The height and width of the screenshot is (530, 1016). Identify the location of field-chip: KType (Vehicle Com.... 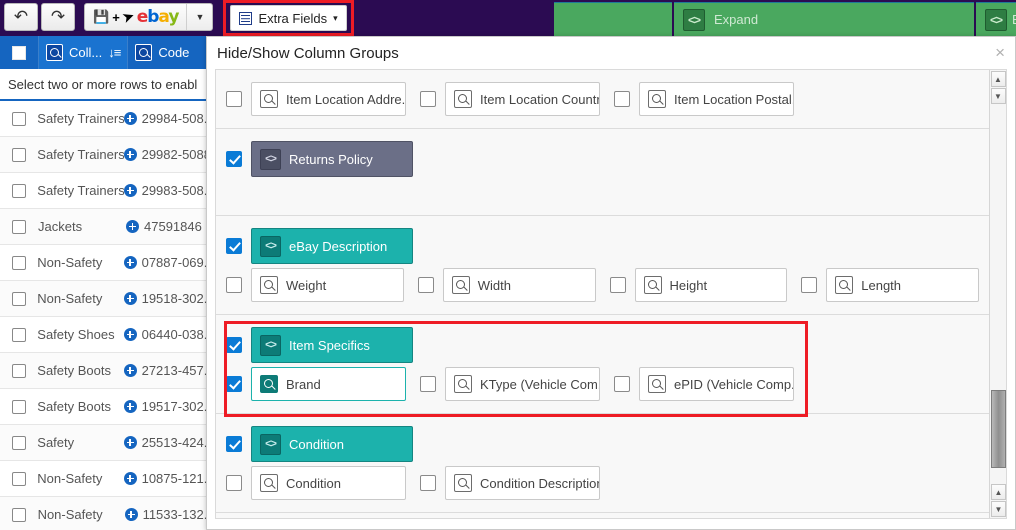
(522, 384).